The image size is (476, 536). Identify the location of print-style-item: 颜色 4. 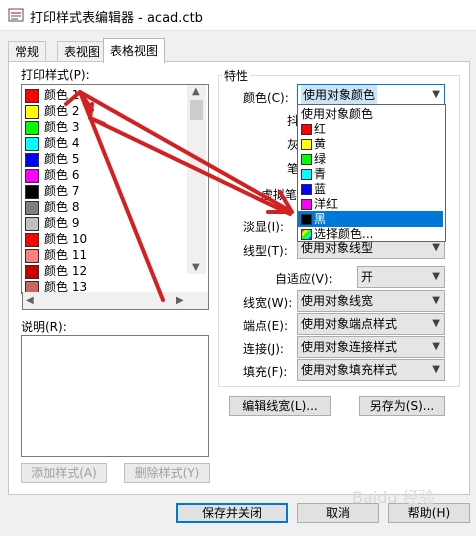
(106, 143).